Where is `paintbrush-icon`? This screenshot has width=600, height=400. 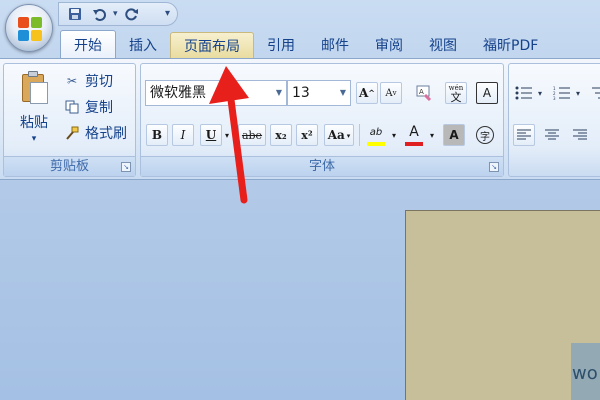 paintbrush-icon is located at coordinates (72, 133).